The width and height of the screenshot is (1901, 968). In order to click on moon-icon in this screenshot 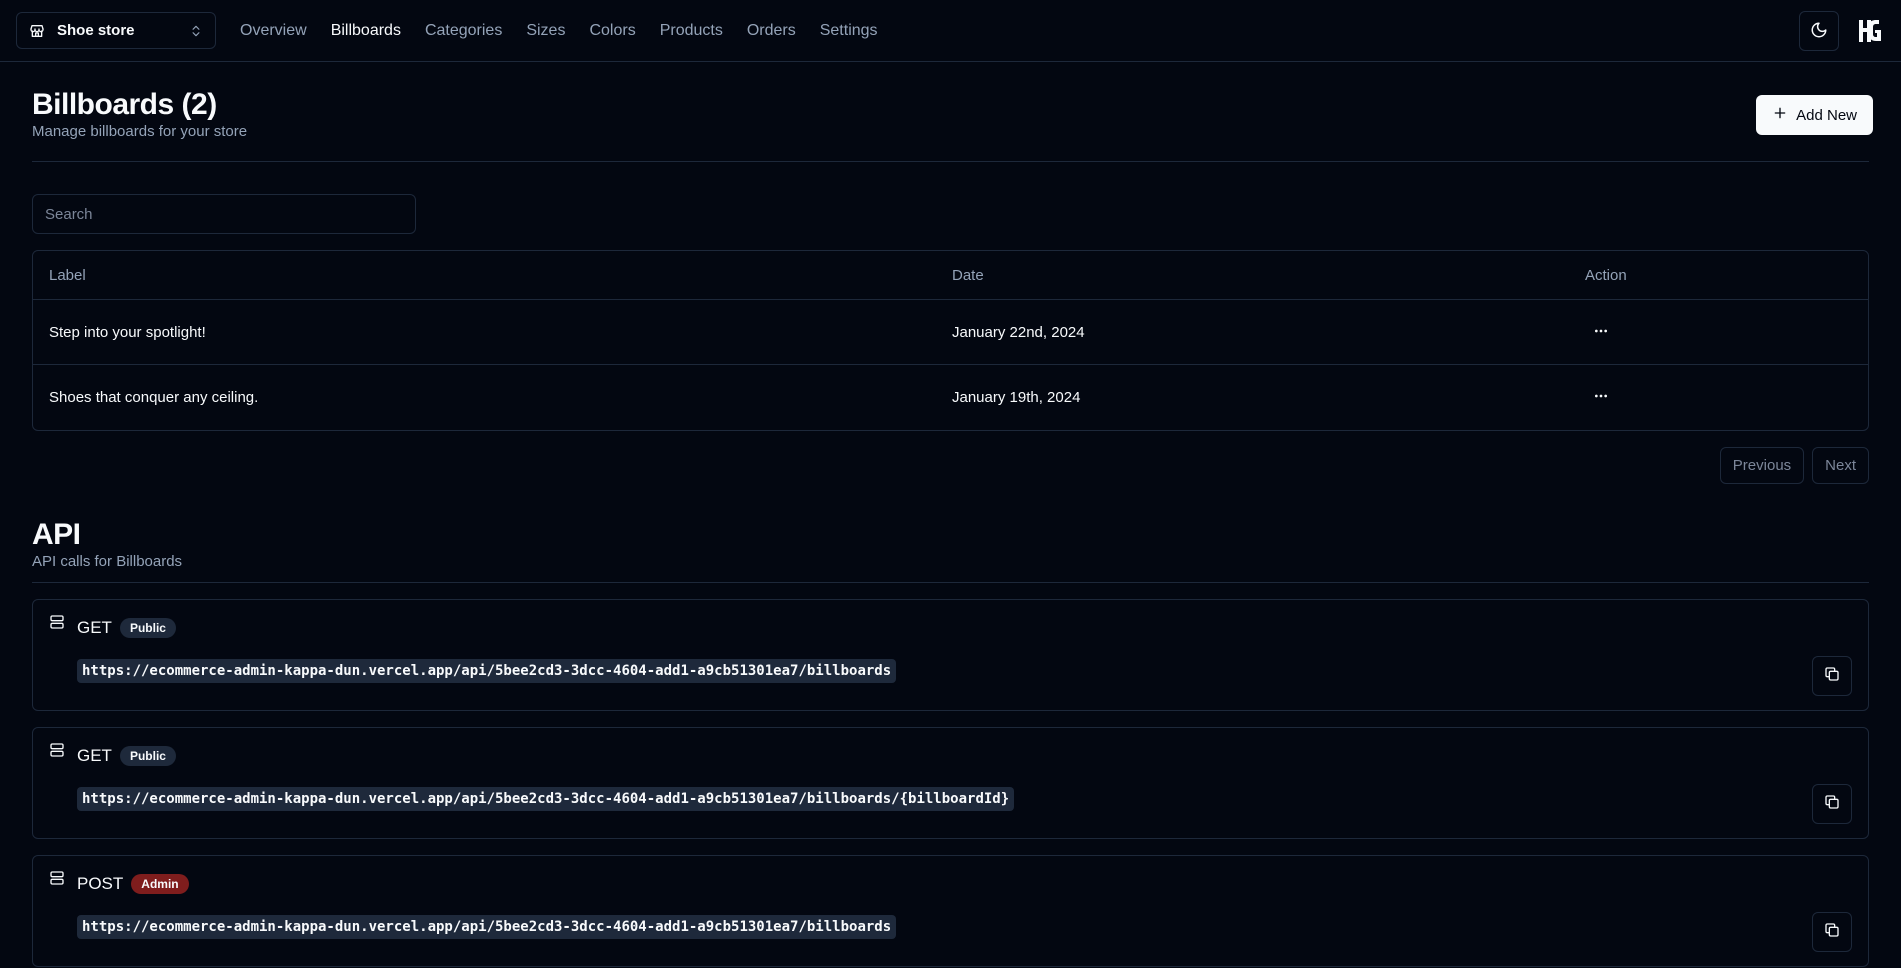, I will do `click(1819, 31)`.